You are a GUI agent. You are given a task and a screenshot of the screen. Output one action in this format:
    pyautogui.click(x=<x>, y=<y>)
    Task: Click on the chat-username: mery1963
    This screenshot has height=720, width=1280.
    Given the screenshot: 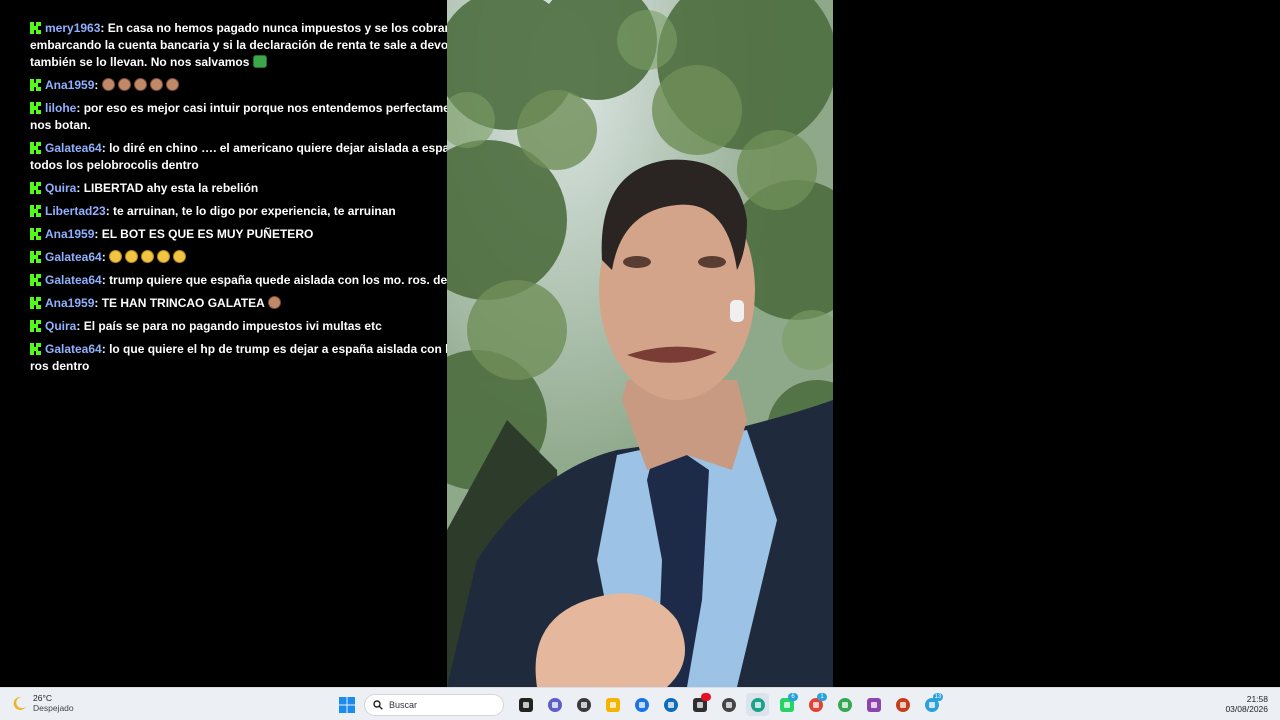 What is the action you would take?
    pyautogui.click(x=72, y=28)
    